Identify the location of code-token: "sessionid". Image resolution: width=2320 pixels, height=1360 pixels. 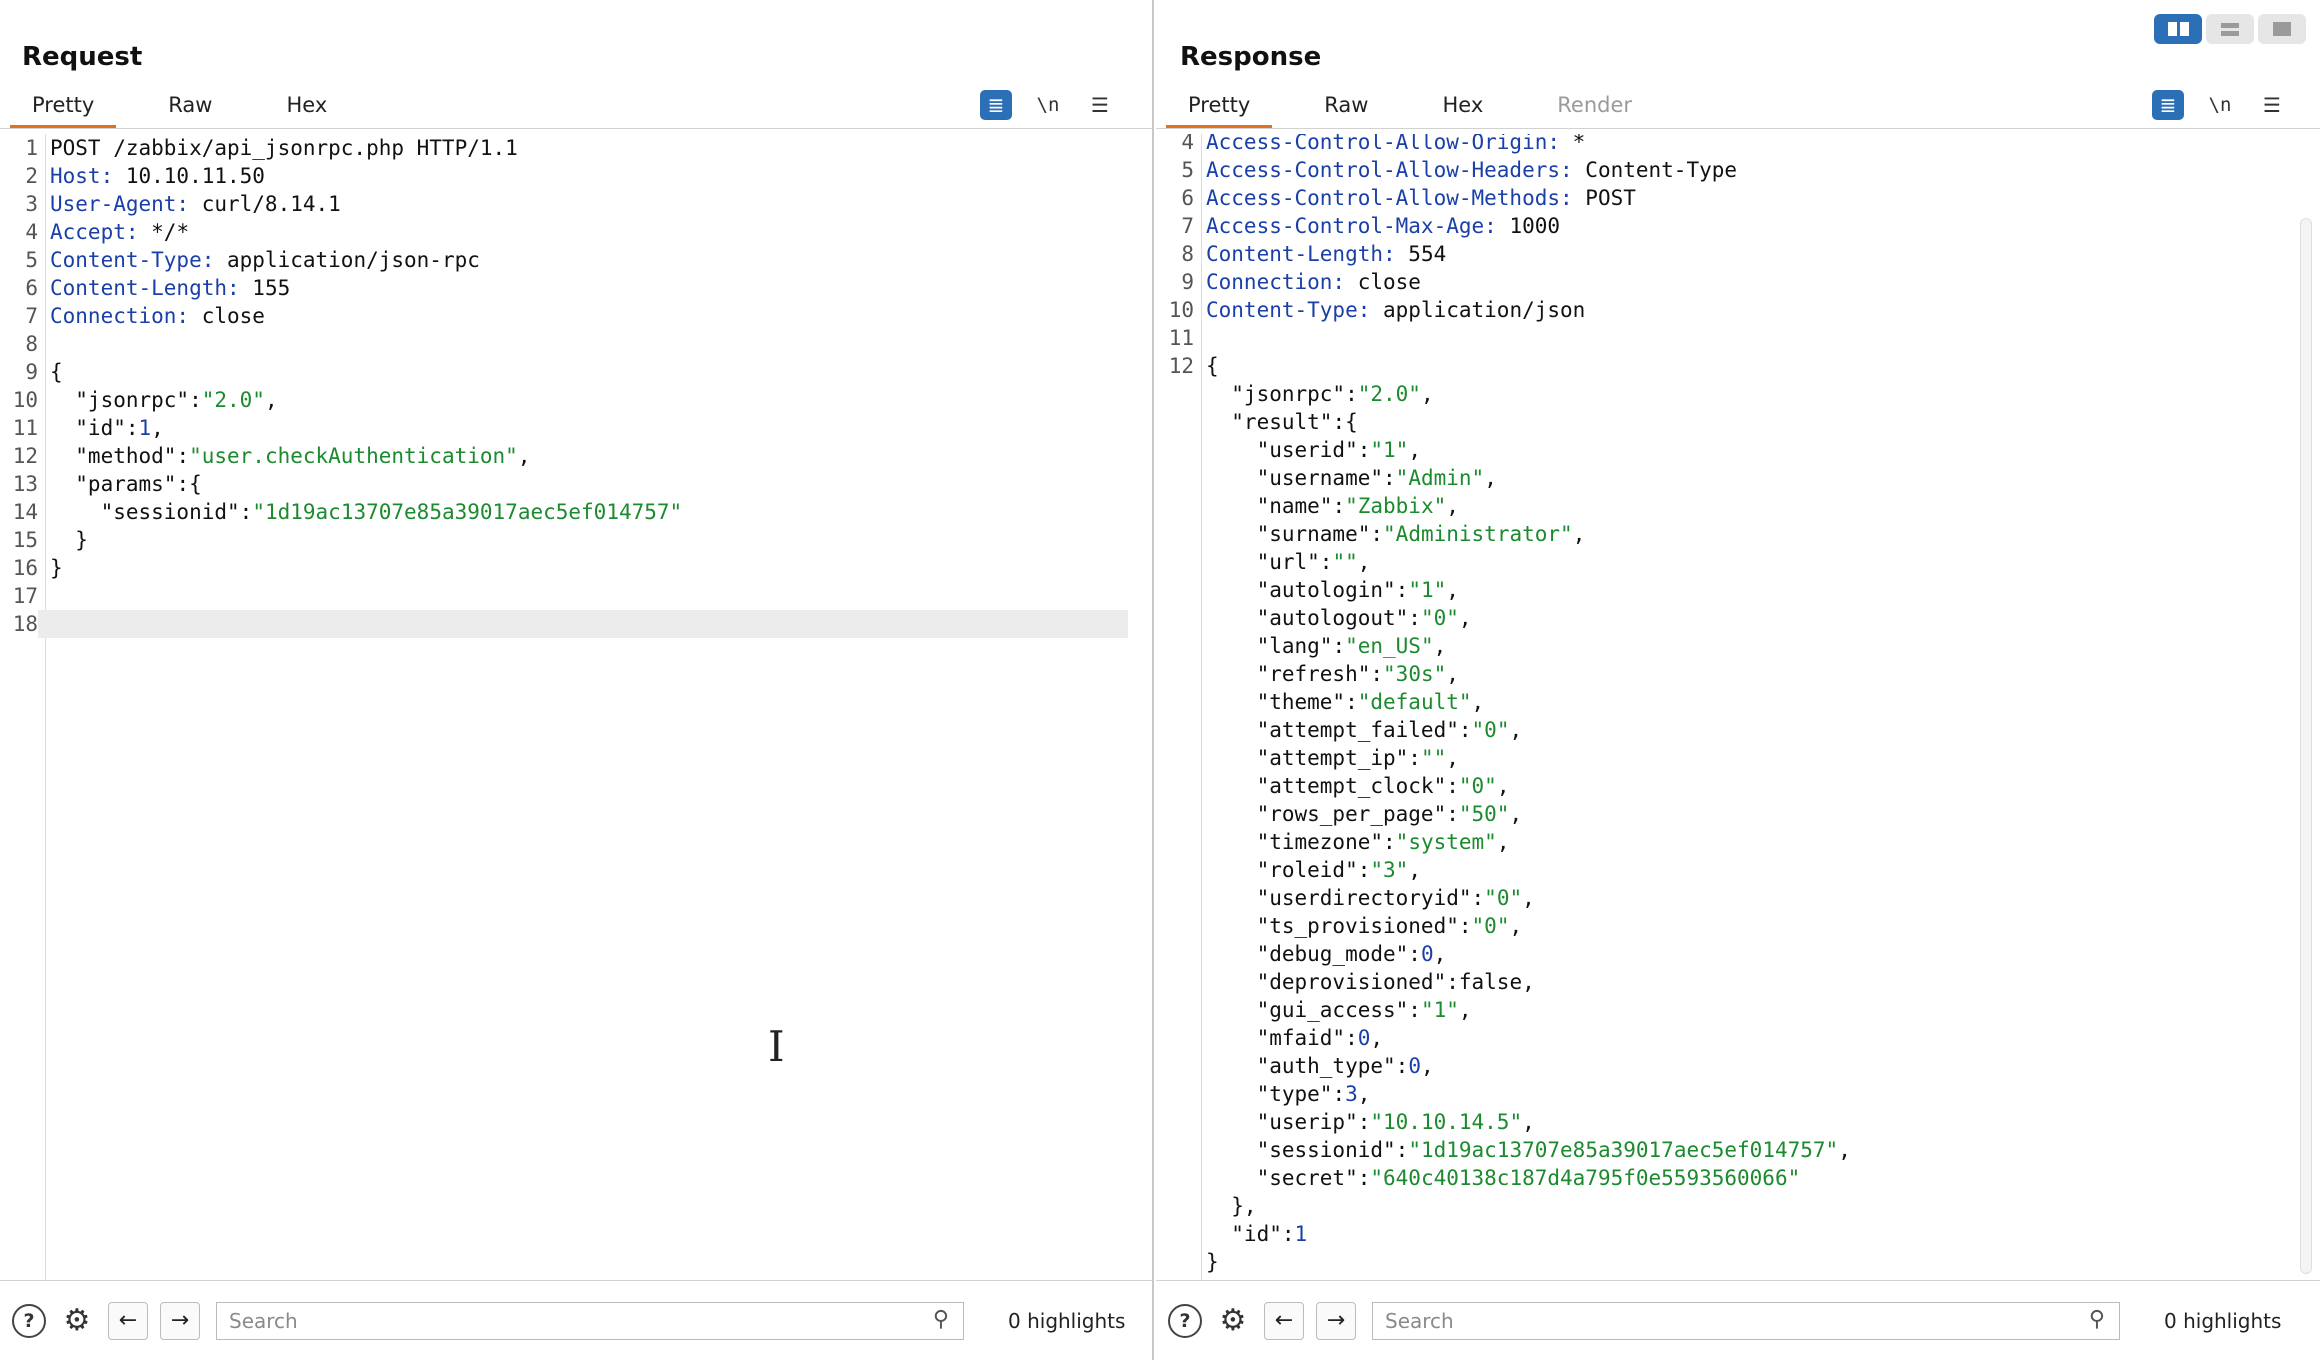
(1301, 1150).